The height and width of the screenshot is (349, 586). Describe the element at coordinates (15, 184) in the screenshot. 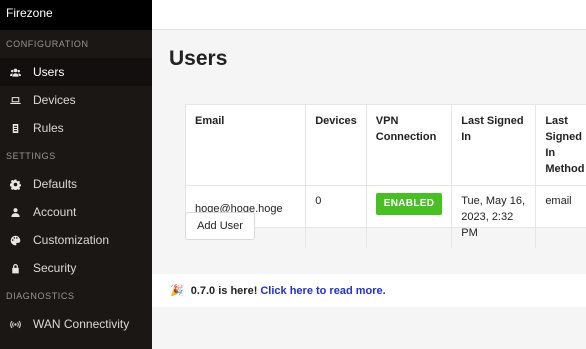

I see `gear-icon` at that location.